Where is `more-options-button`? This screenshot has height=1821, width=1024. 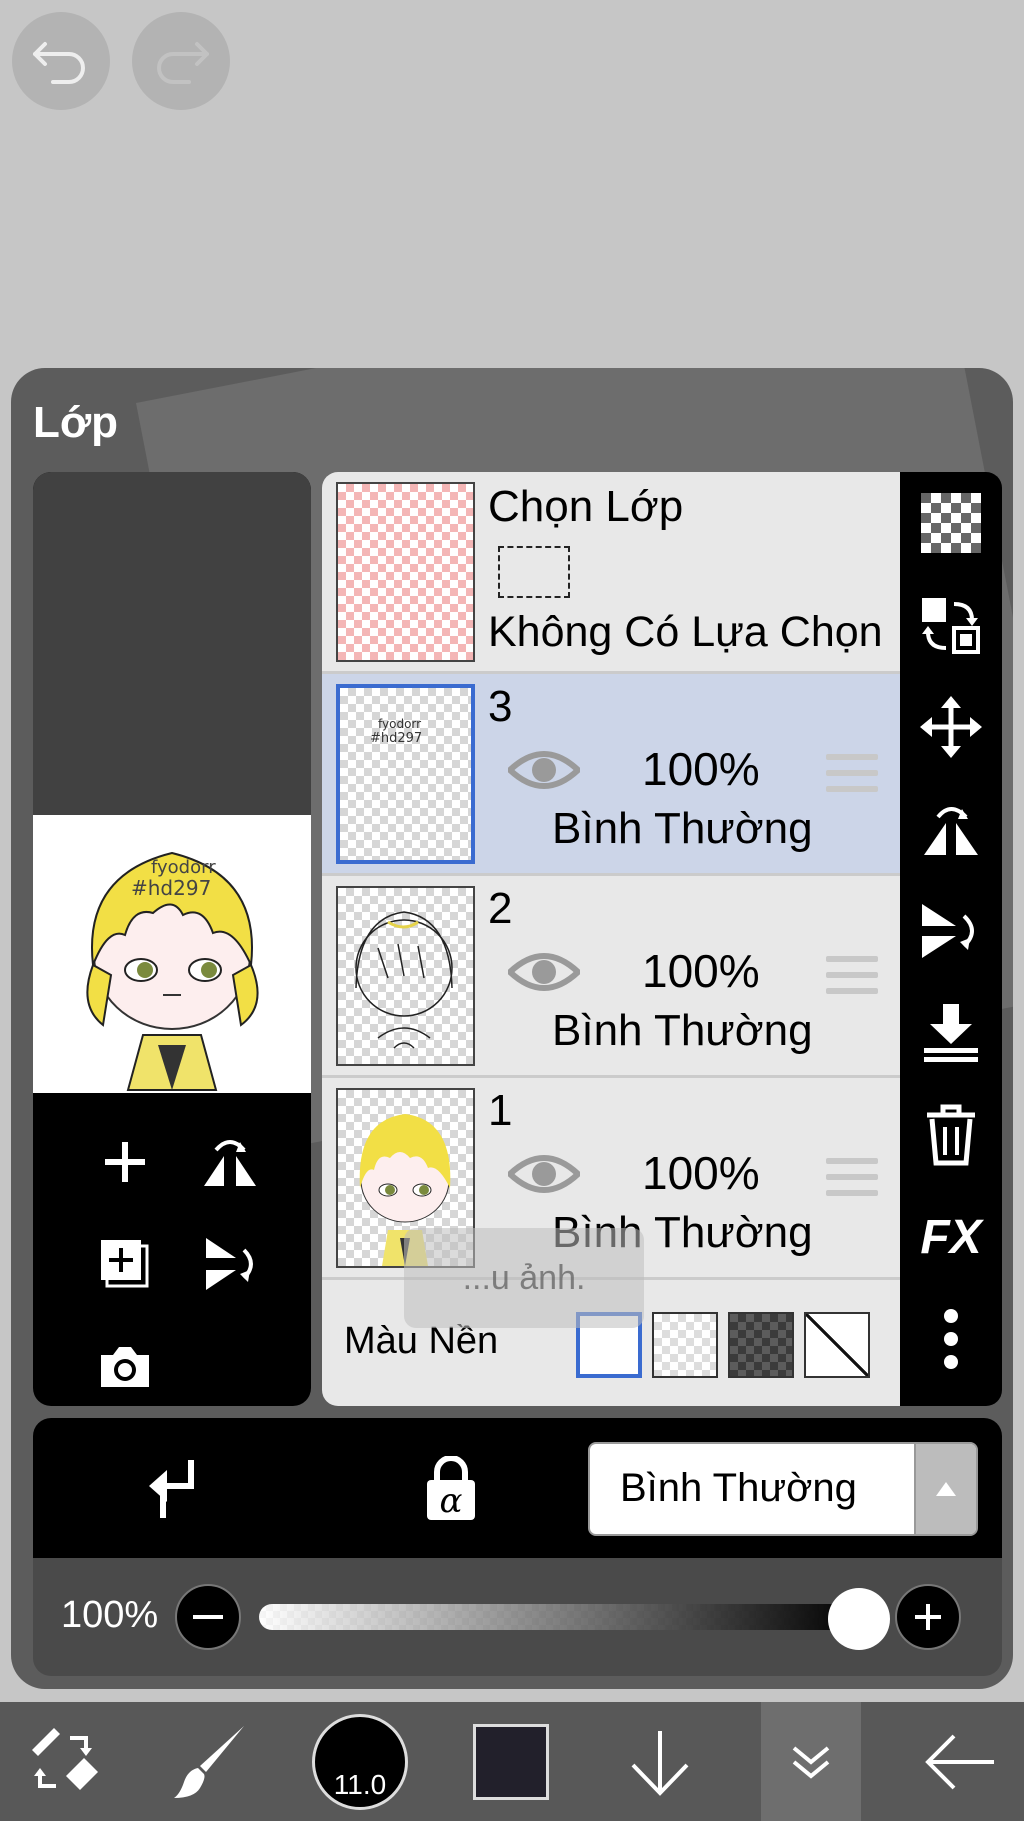 more-options-button is located at coordinates (951, 1339).